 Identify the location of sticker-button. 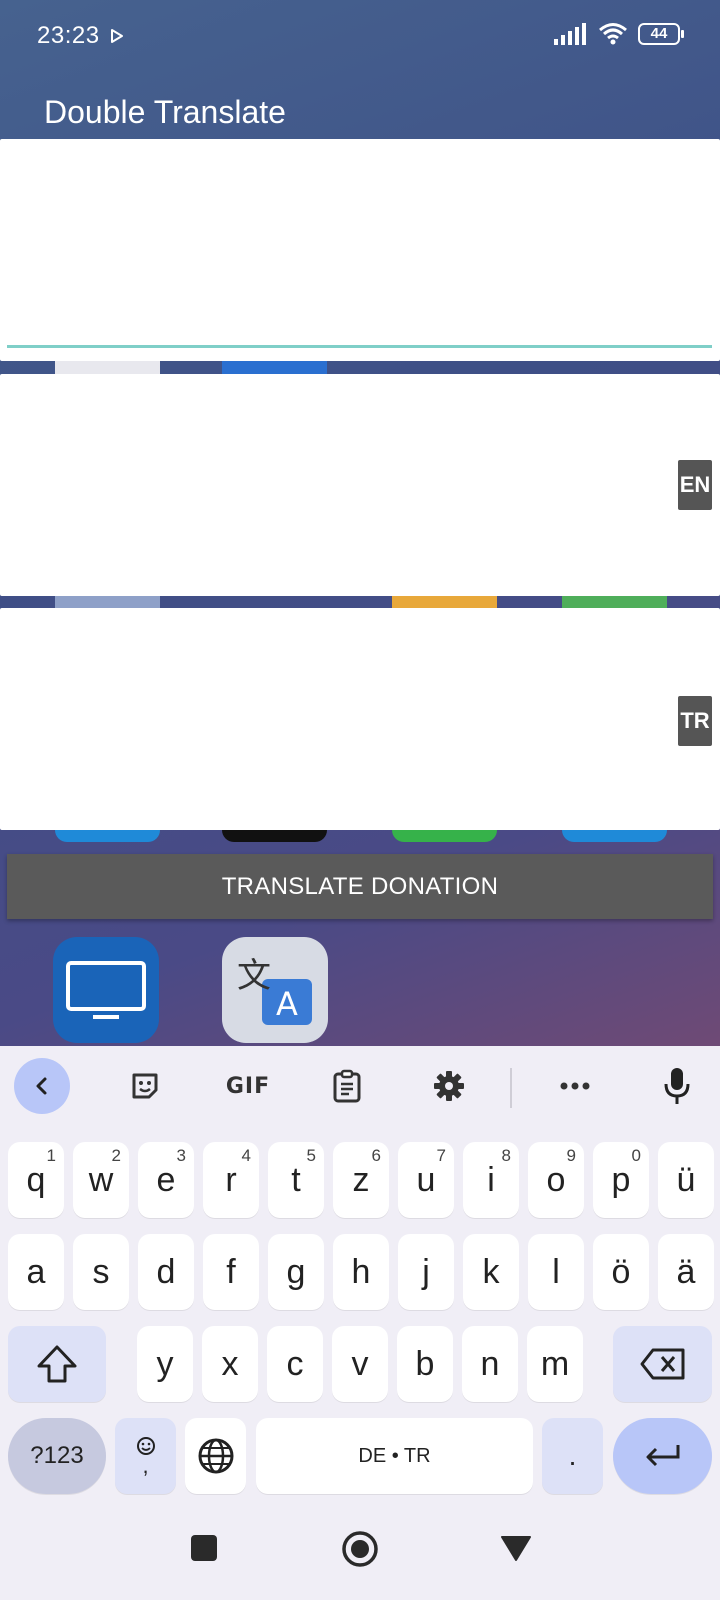
(145, 1086).